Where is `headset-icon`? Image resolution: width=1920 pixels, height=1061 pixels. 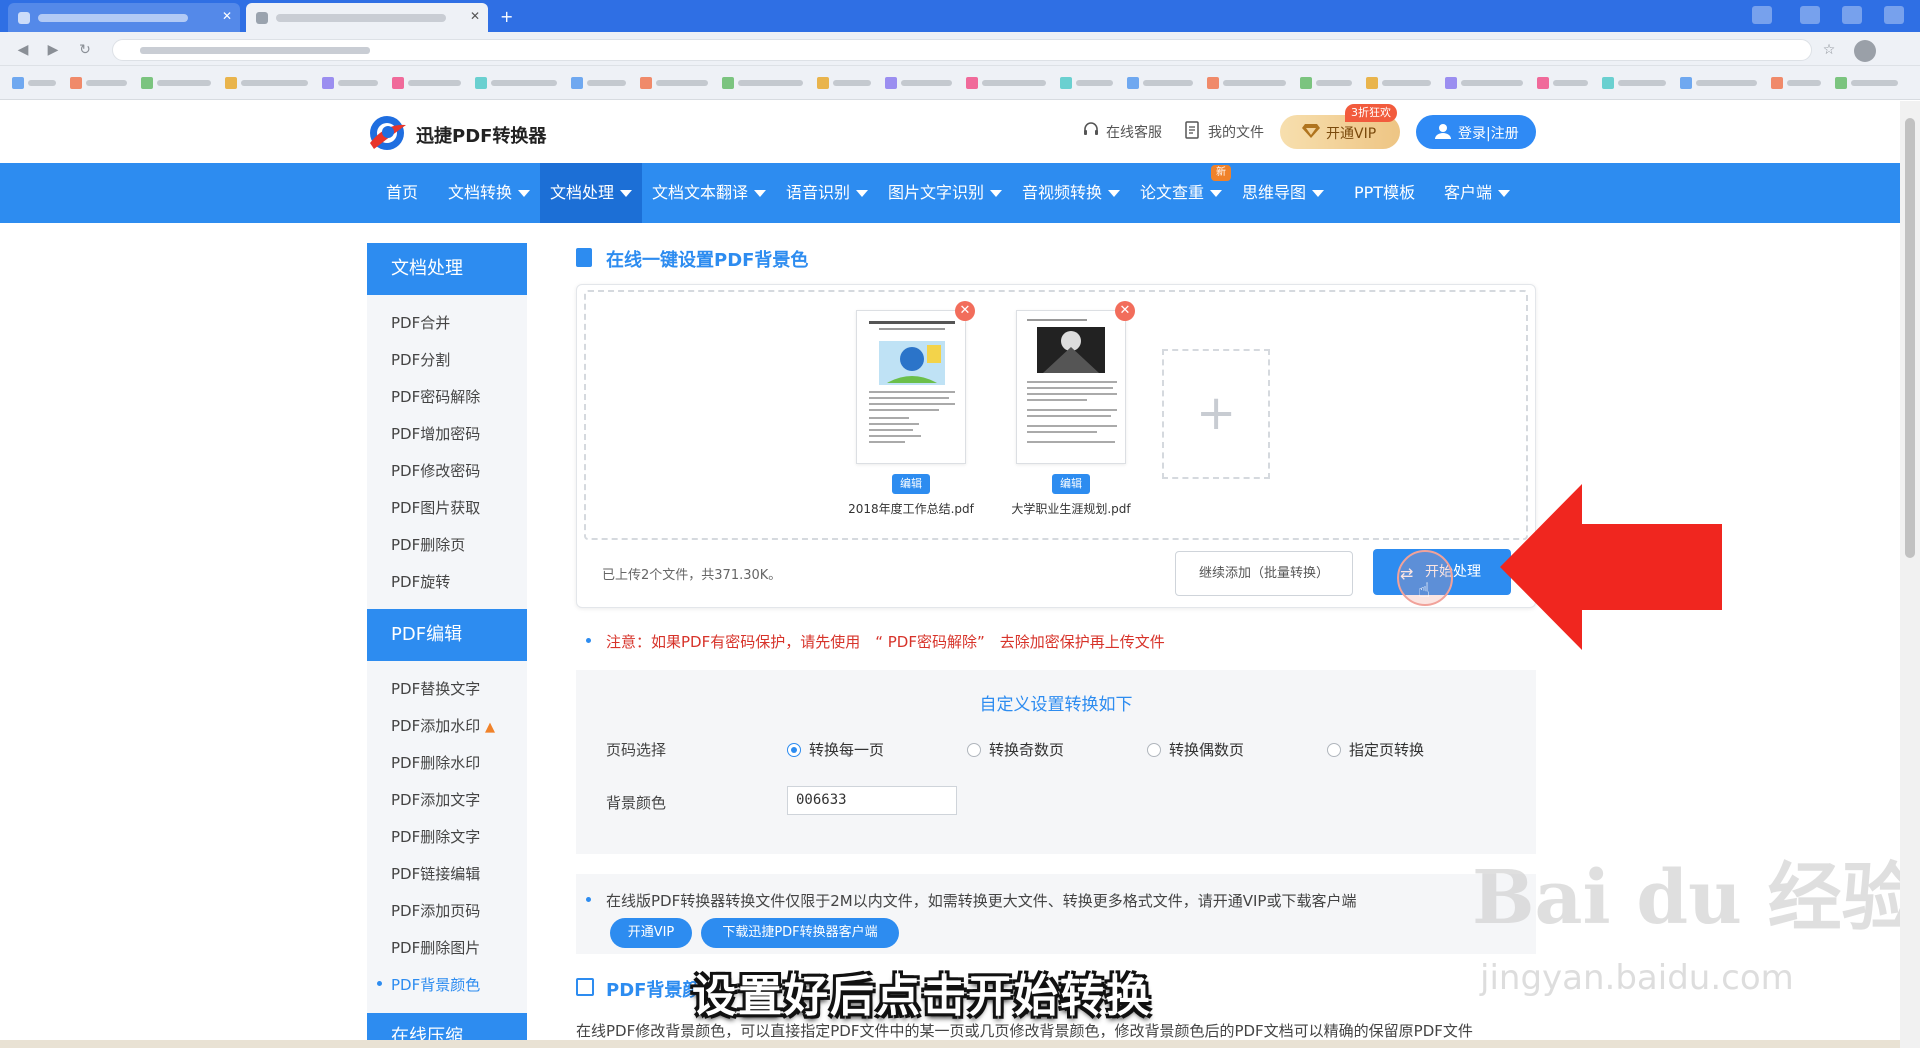 headset-icon is located at coordinates (1091, 130).